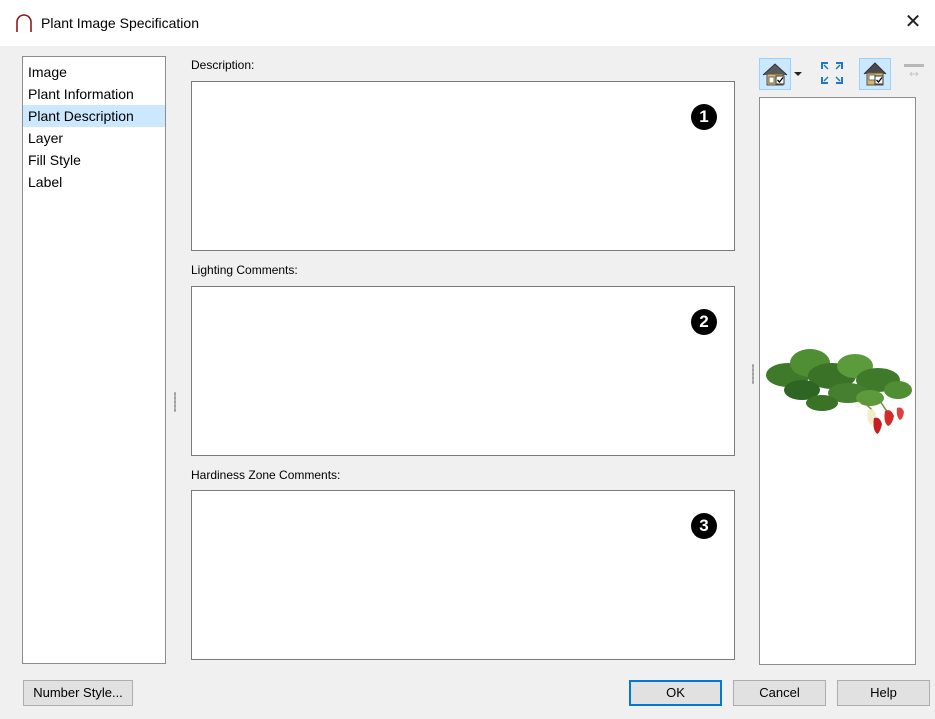 The image size is (935, 719). What do you see at coordinates (175, 402) in the screenshot?
I see `left-splitter-handle` at bounding box center [175, 402].